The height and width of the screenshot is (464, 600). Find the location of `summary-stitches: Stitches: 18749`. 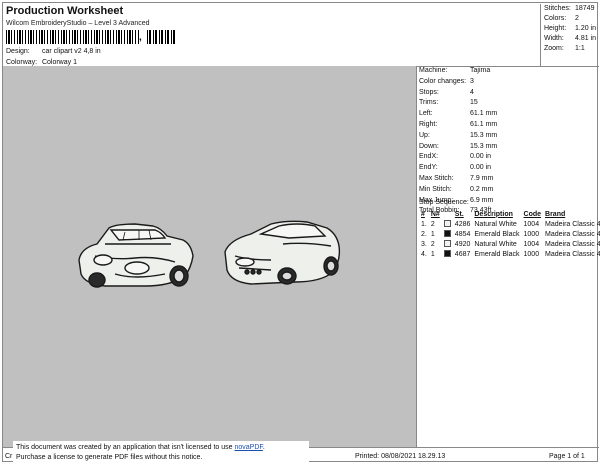

summary-stitches: Stitches: 18749 is located at coordinates (569, 8).